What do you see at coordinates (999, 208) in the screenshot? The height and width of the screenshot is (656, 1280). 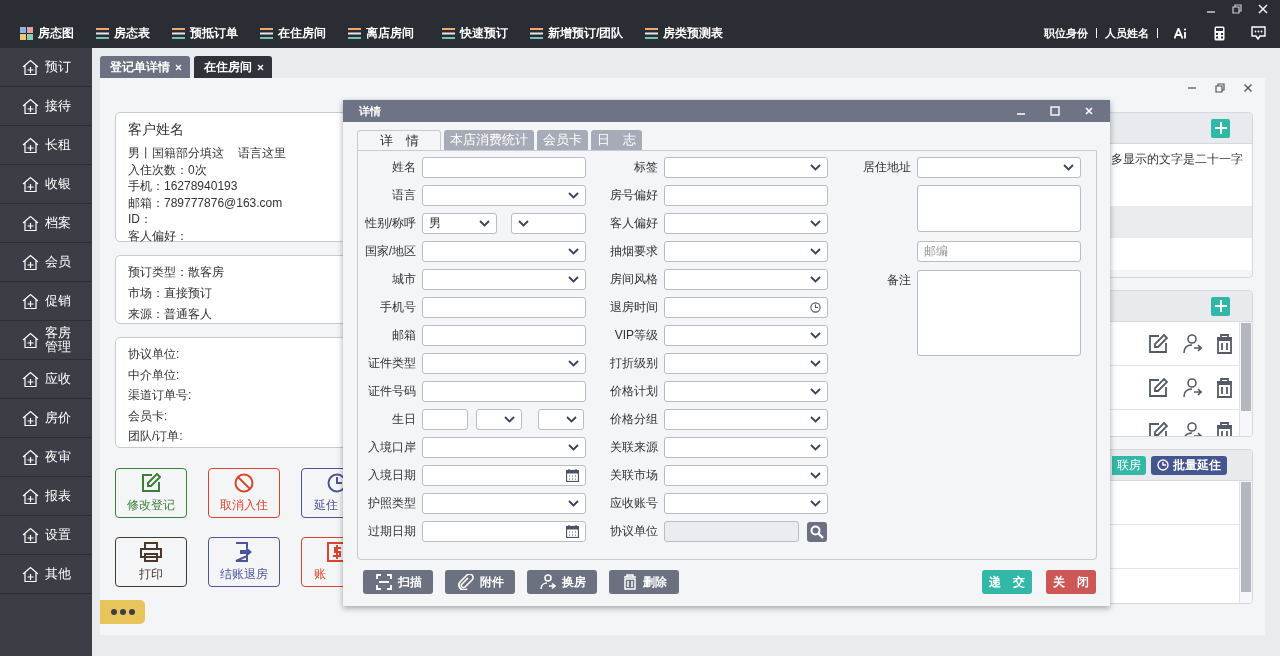 I see `text-area` at bounding box center [999, 208].